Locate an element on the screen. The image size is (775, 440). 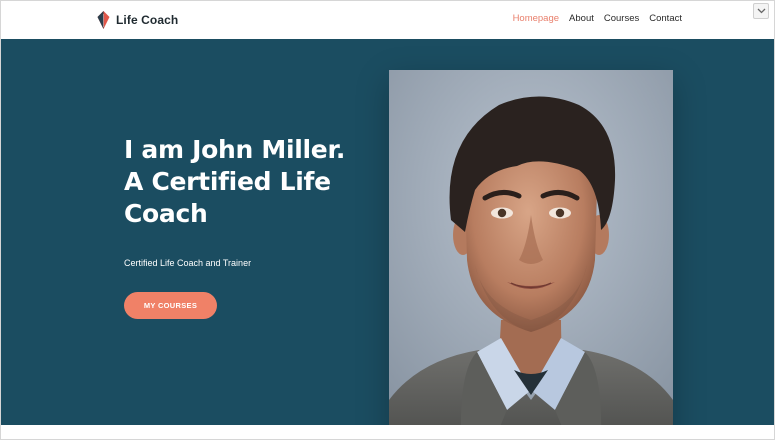
leaf-logo-icon is located at coordinates (103, 20).